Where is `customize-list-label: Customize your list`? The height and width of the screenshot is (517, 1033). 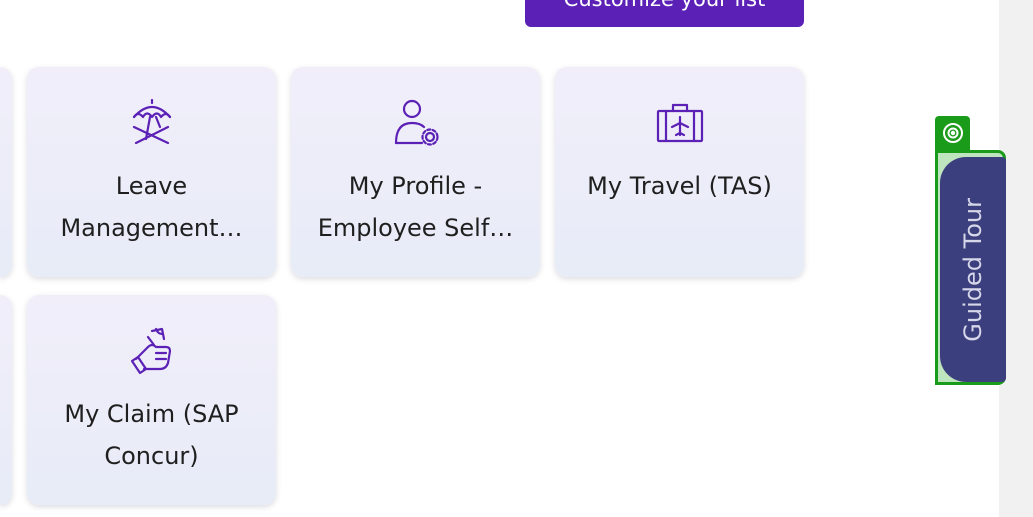 customize-list-label: Customize your list is located at coordinates (665, 5).